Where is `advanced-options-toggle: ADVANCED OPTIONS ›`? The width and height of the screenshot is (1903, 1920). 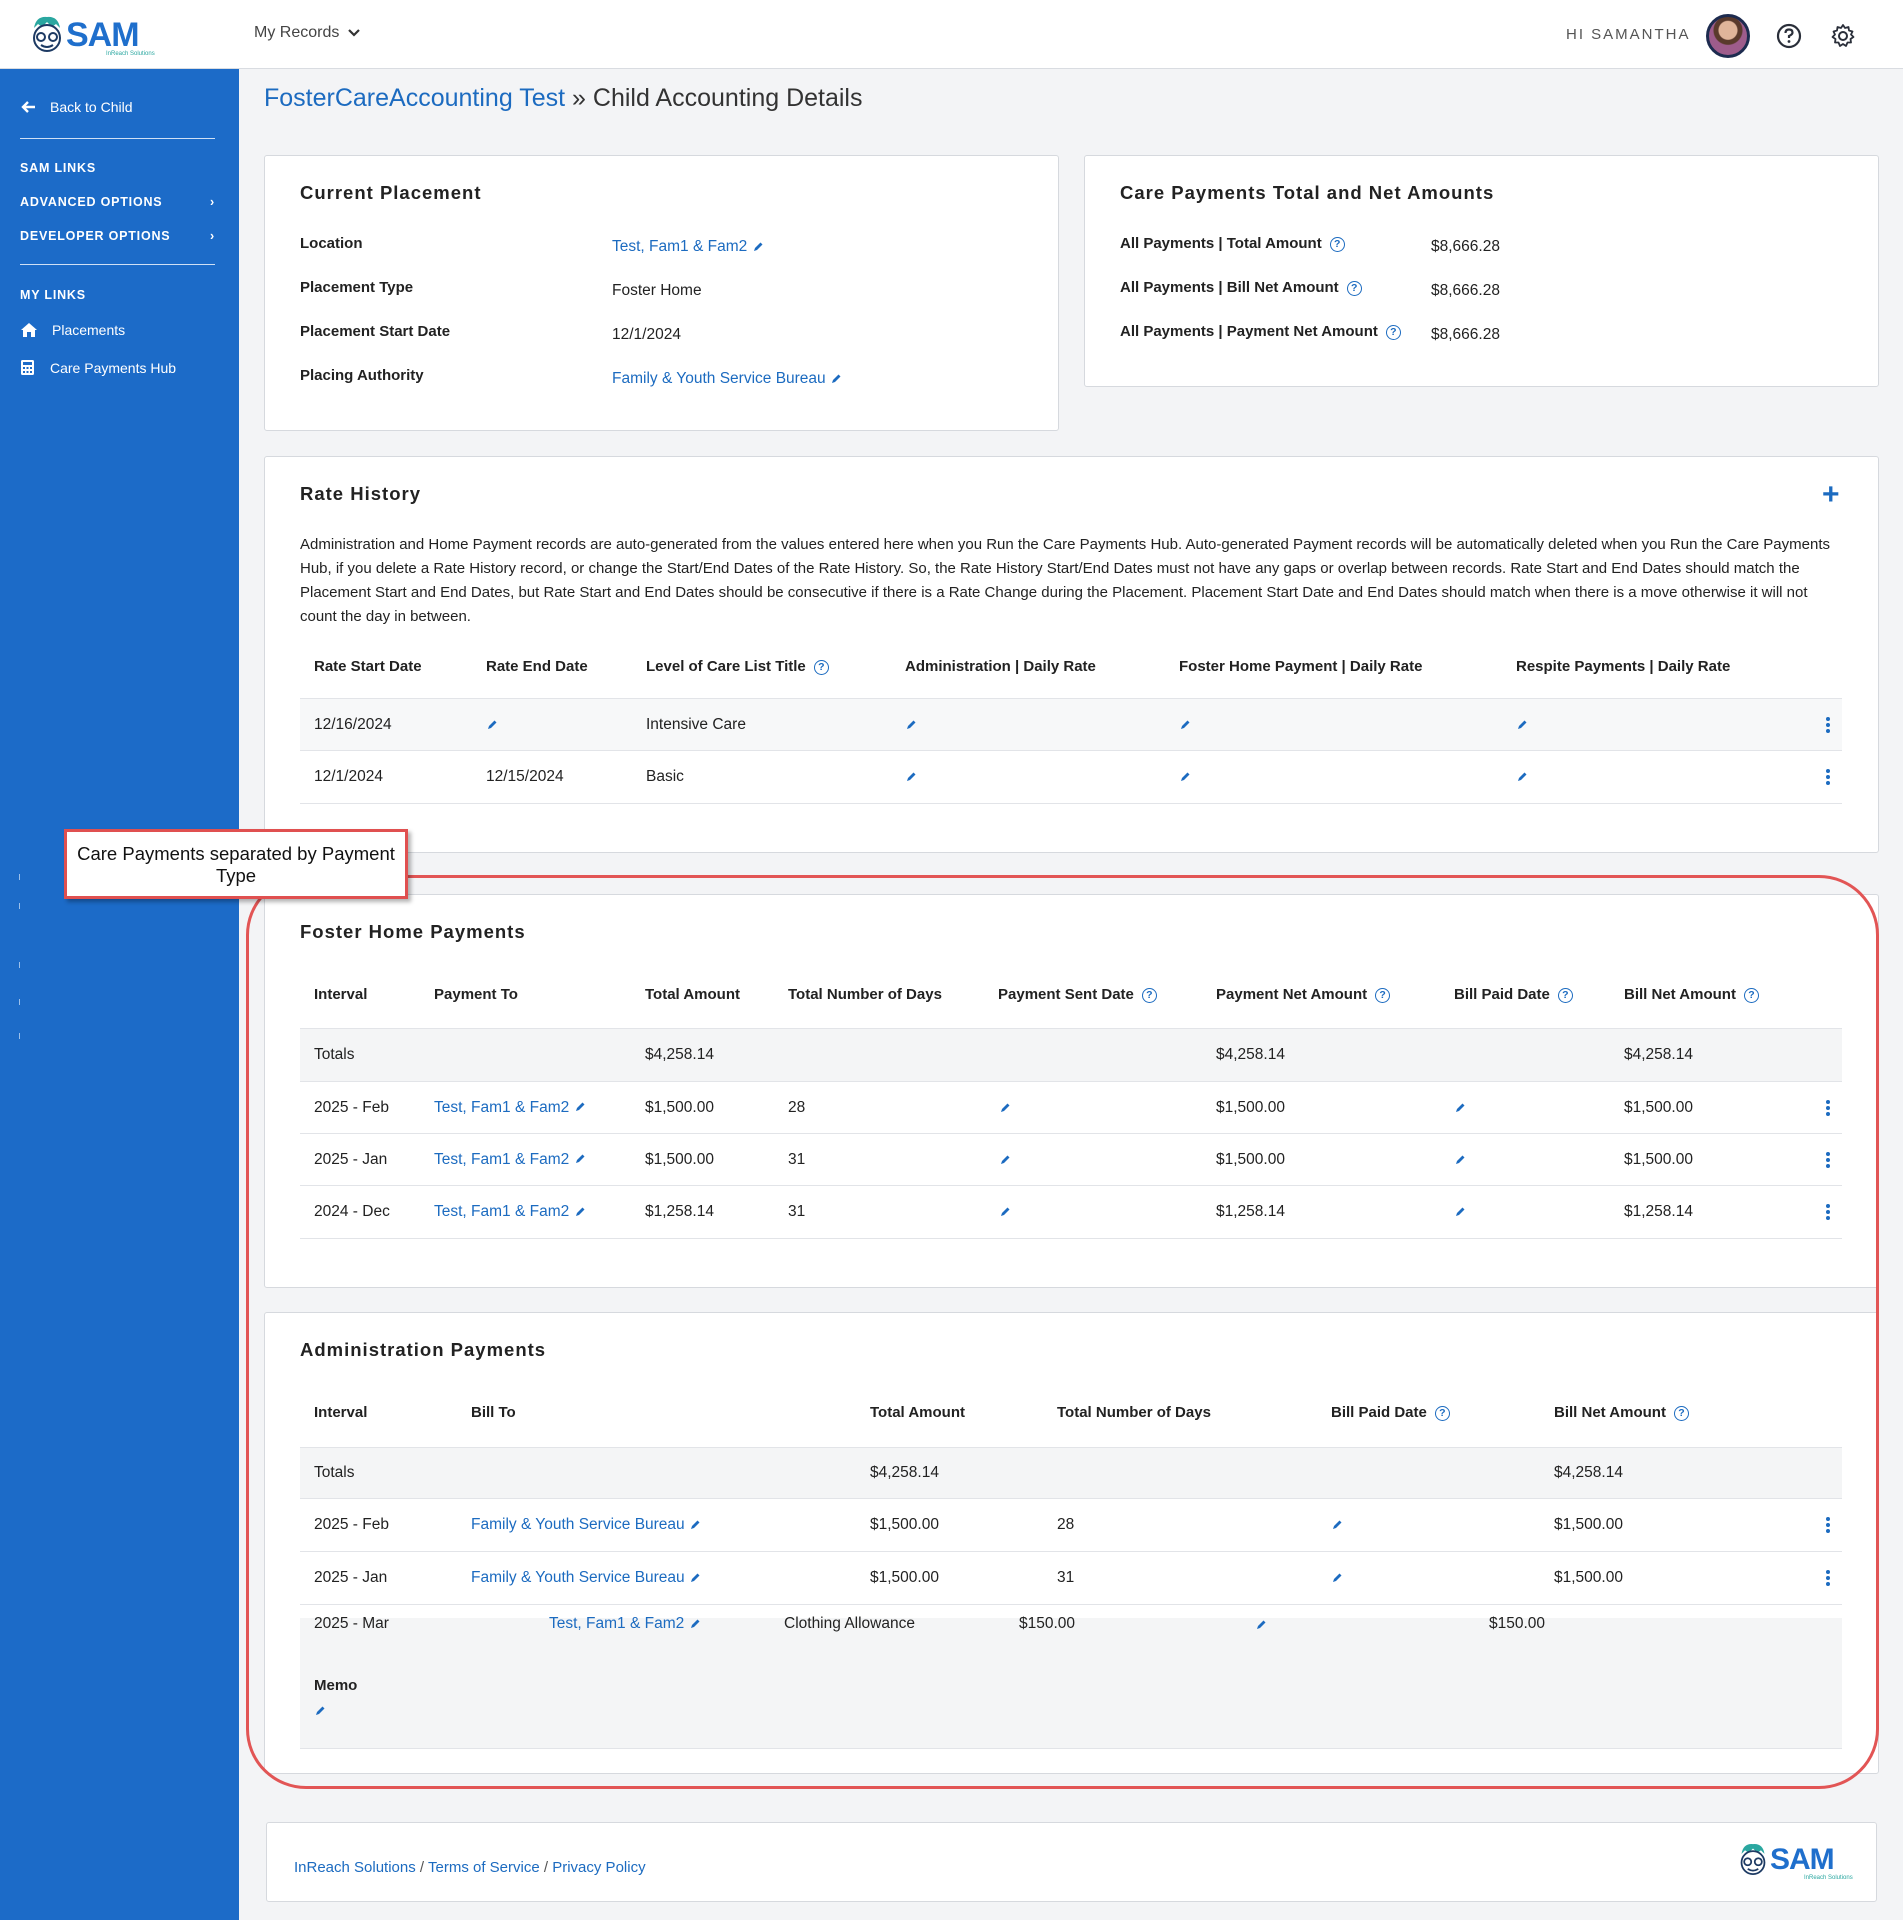 advanced-options-toggle: ADVANCED OPTIONS › is located at coordinates (117, 202).